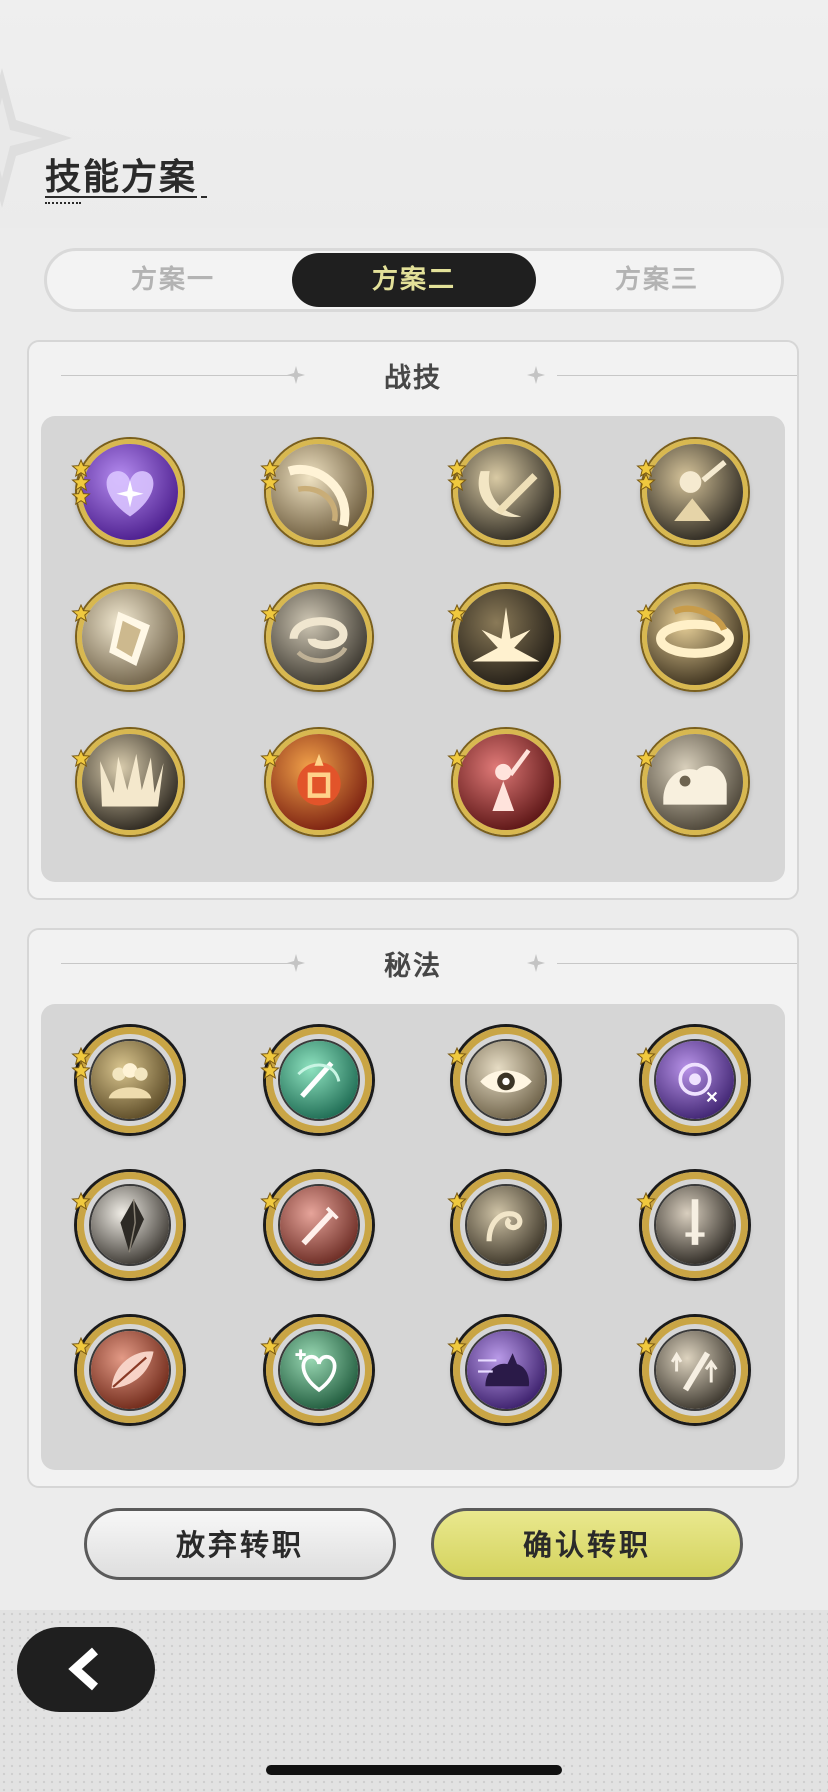  Describe the element at coordinates (86, 1669) in the screenshot. I see `back-button` at that location.